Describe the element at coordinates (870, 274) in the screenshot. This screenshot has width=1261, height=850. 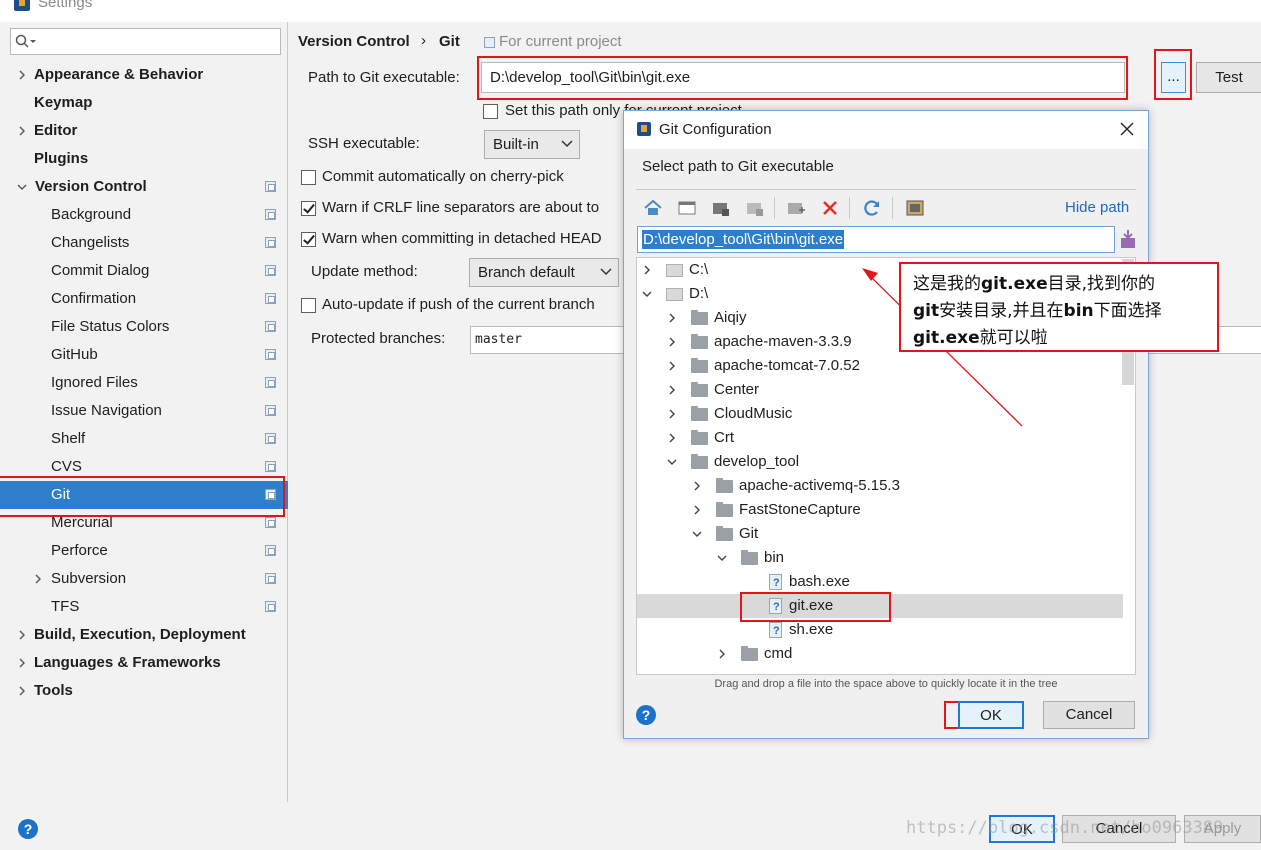
I see `annotation-arrowhead` at that location.